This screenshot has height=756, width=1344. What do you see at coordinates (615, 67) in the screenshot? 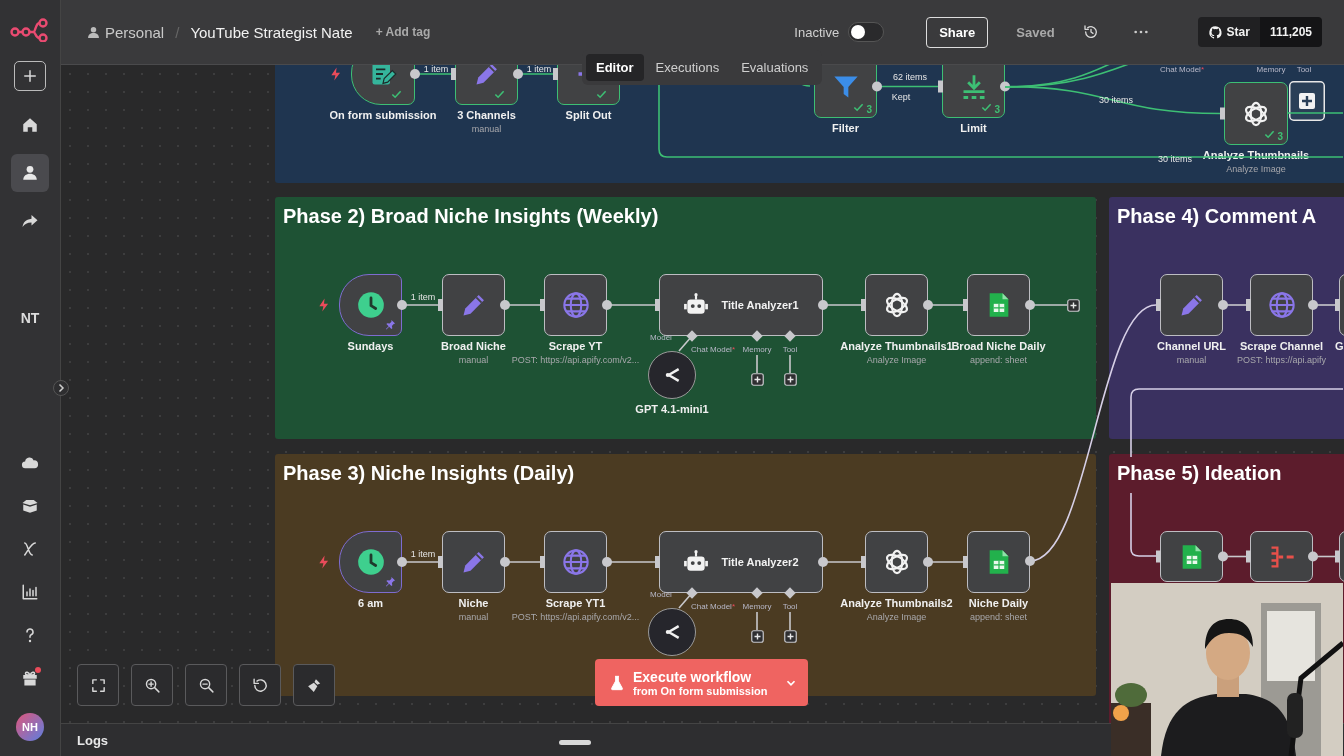
I see `view-tab: Editor` at bounding box center [615, 67].